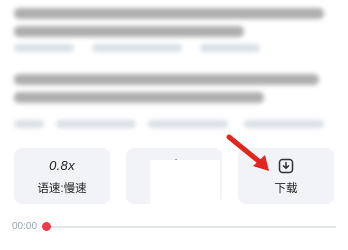 The image size is (348, 250). What do you see at coordinates (185, 205) in the screenshot?
I see `overlay-panel` at bounding box center [185, 205].